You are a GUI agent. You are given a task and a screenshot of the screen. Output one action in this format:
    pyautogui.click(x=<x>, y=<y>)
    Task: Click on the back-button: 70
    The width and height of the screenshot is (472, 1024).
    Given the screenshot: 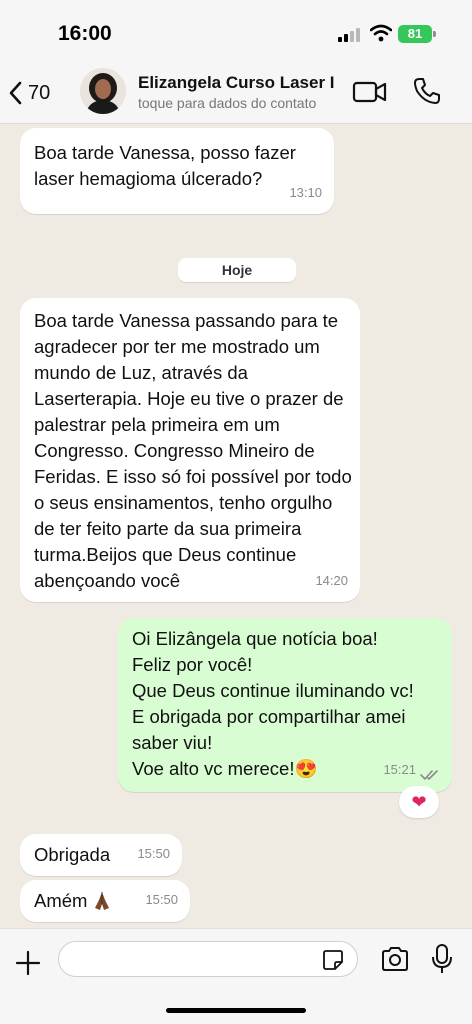 What is the action you would take?
    pyautogui.click(x=38, y=93)
    